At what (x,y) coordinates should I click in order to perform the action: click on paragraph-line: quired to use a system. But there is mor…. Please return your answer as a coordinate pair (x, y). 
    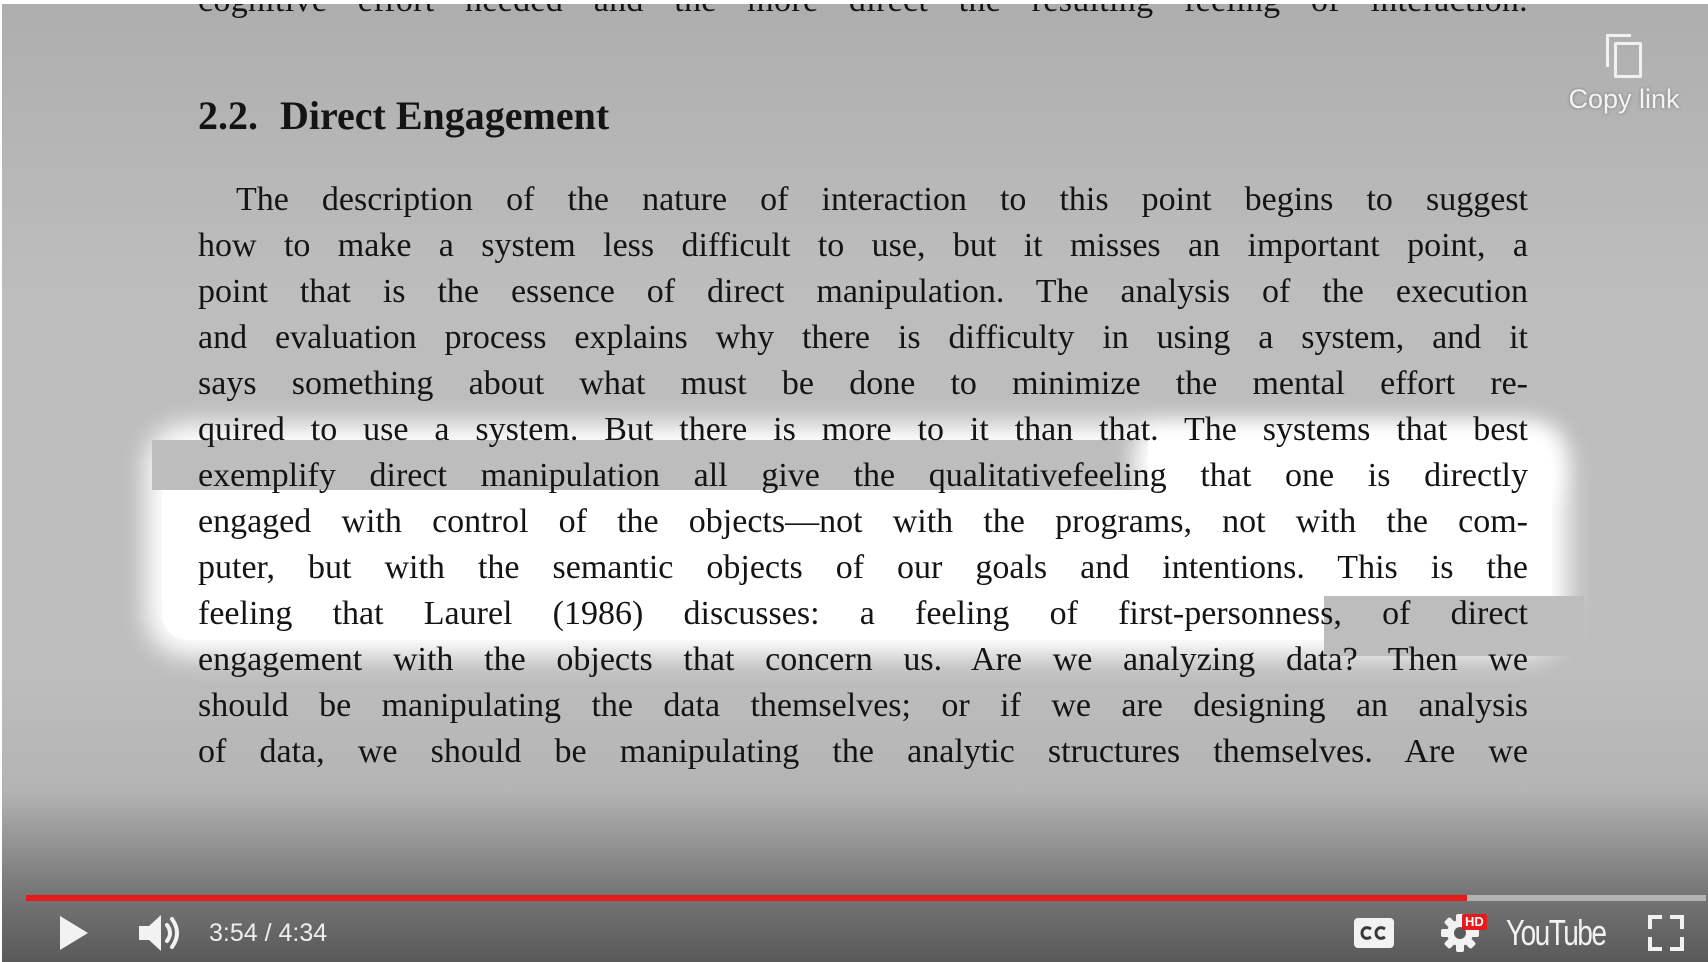
    Looking at the image, I should click on (863, 429).